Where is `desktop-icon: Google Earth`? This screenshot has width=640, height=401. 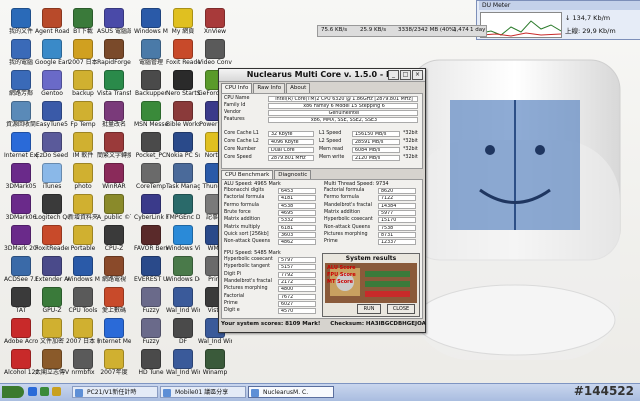
desktop-icon: Google Earth is located at coordinates (52, 52).